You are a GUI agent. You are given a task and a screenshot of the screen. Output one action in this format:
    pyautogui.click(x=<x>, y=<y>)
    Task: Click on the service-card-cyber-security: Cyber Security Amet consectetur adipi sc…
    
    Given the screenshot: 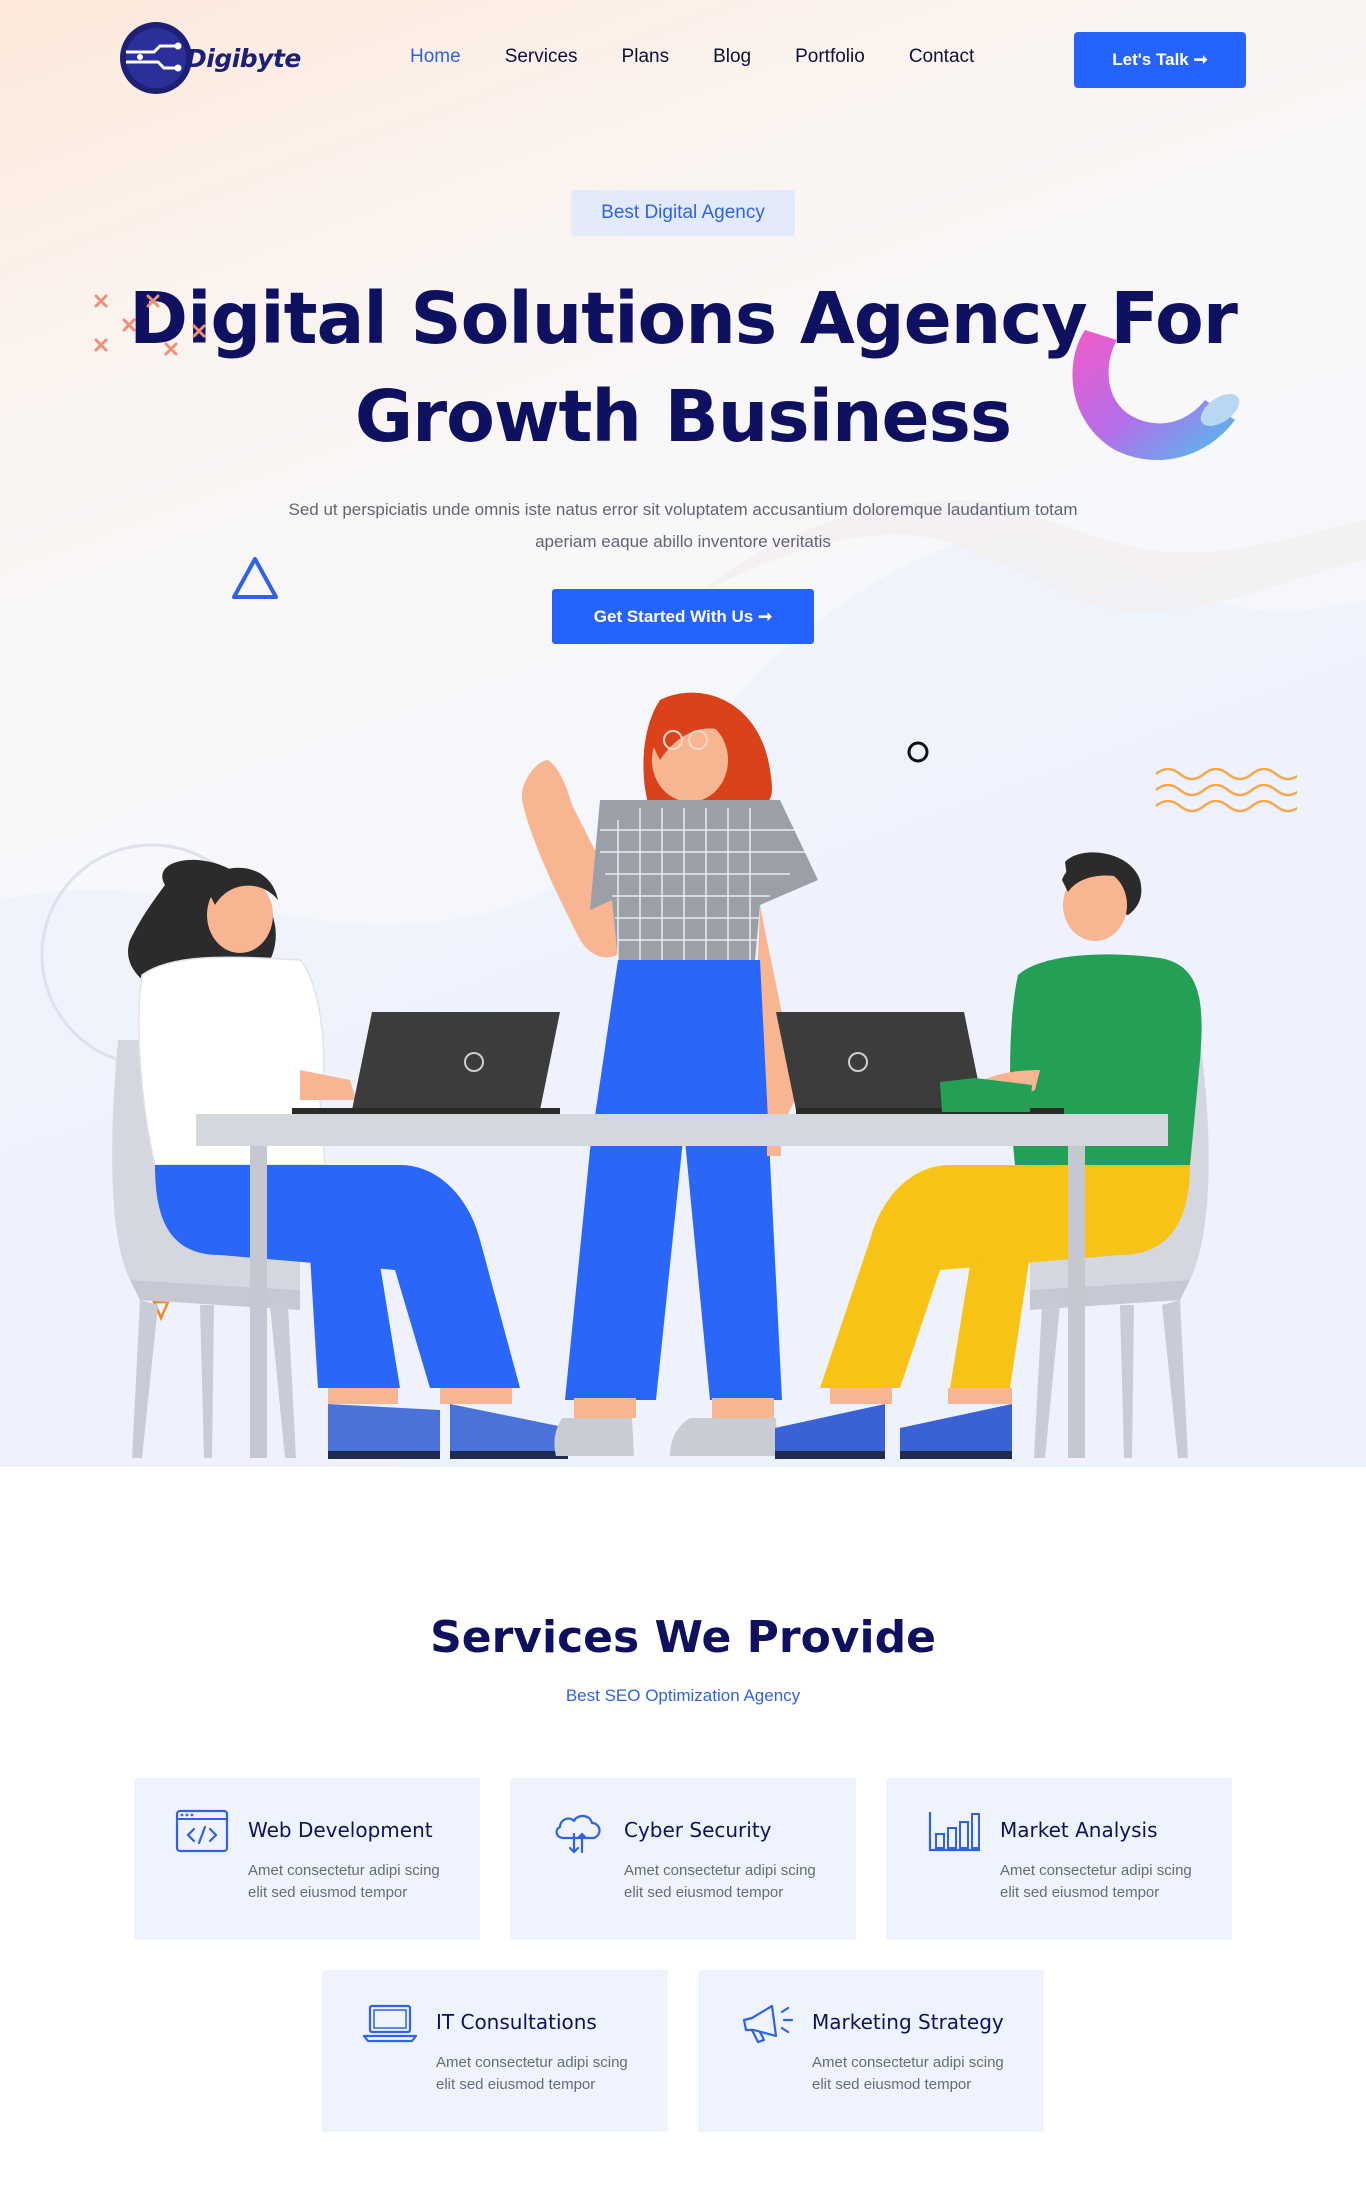 What is the action you would take?
    pyautogui.click(x=683, y=1859)
    